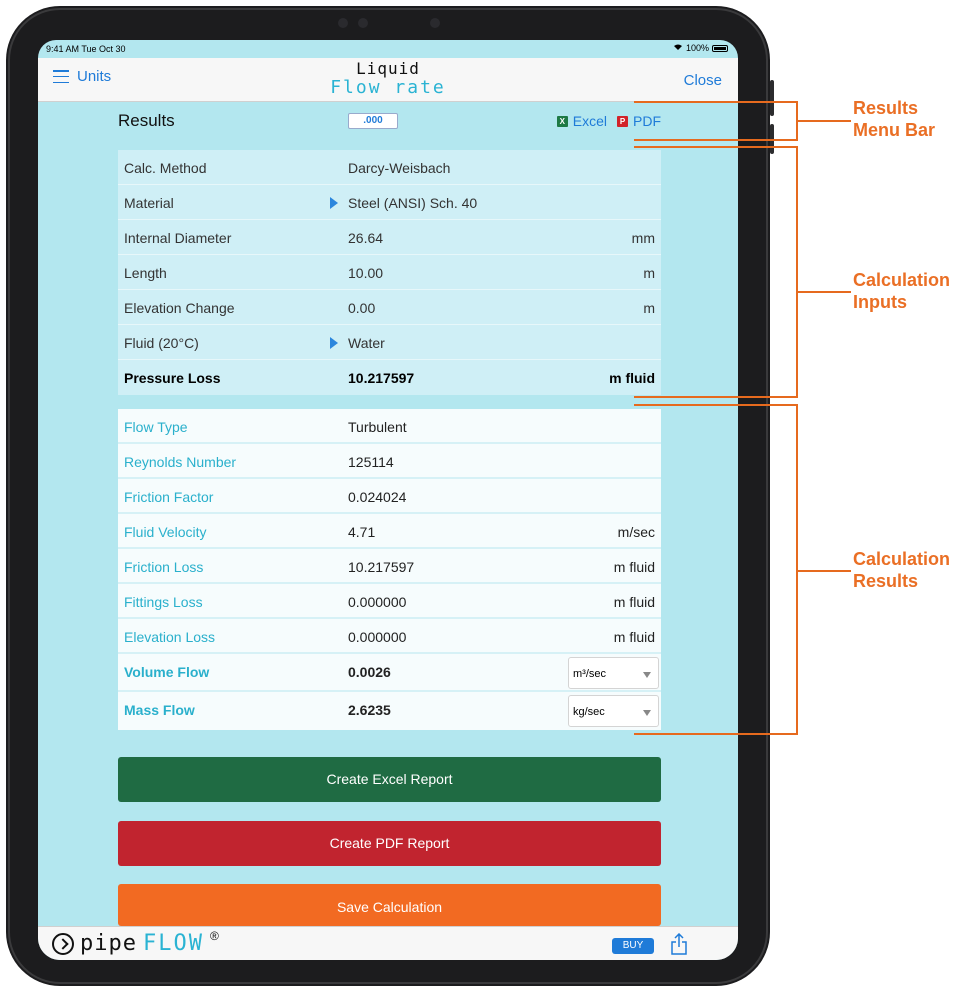 The image size is (966, 992). I want to click on units-label: Units, so click(94, 76).